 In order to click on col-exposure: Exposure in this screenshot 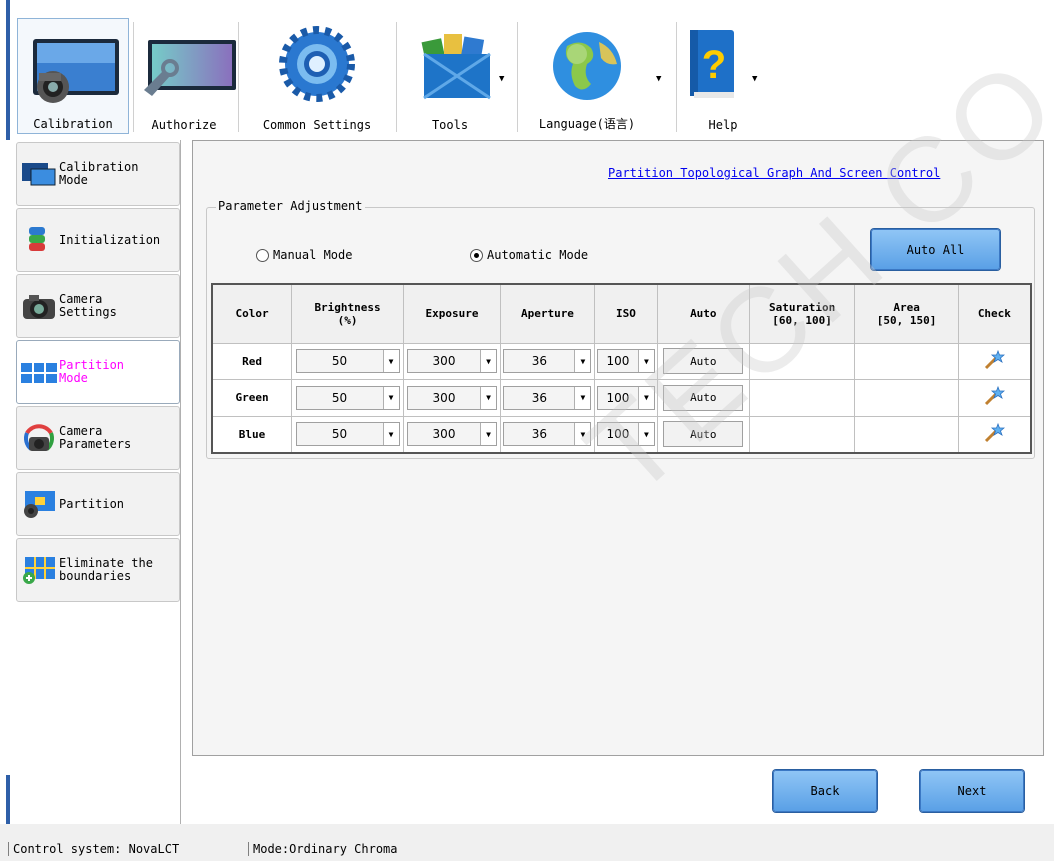, I will do `click(452, 313)`.